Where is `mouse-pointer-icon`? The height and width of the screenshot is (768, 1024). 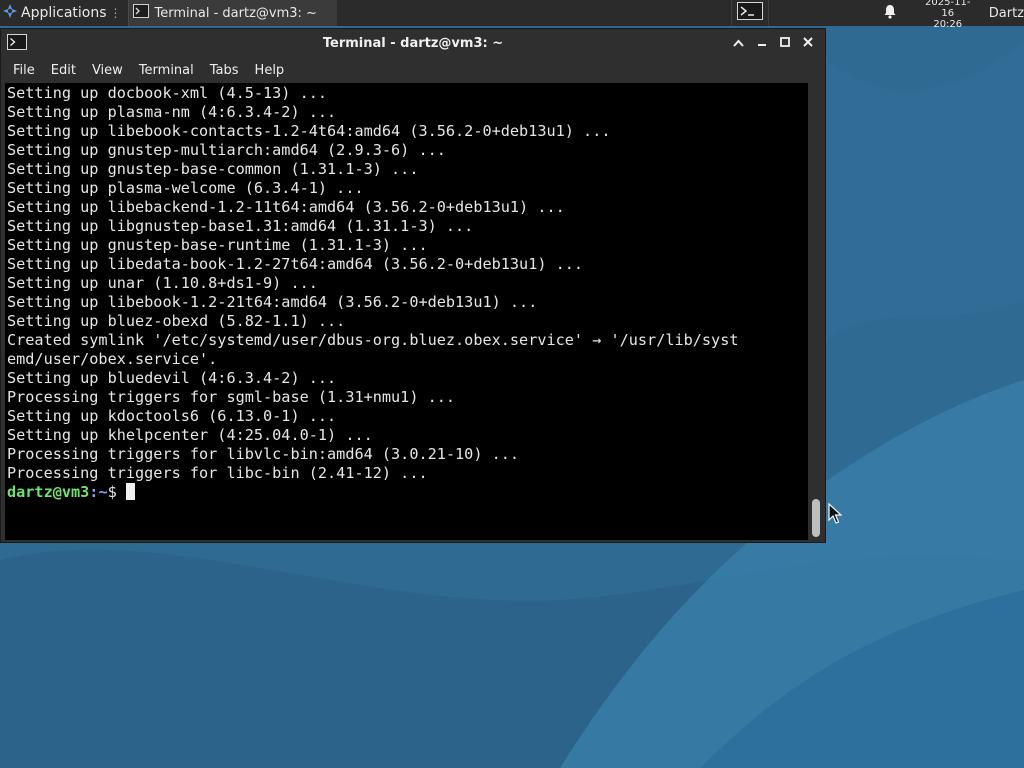 mouse-pointer-icon is located at coordinates (835, 515).